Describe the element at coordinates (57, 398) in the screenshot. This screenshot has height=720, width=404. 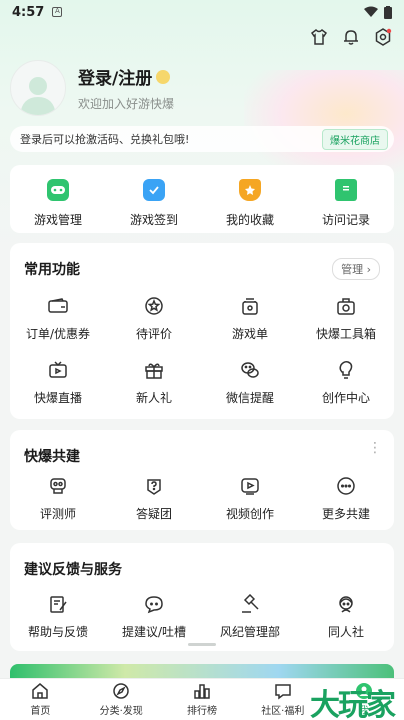
I see `common-item-label: 快爆直播` at that location.